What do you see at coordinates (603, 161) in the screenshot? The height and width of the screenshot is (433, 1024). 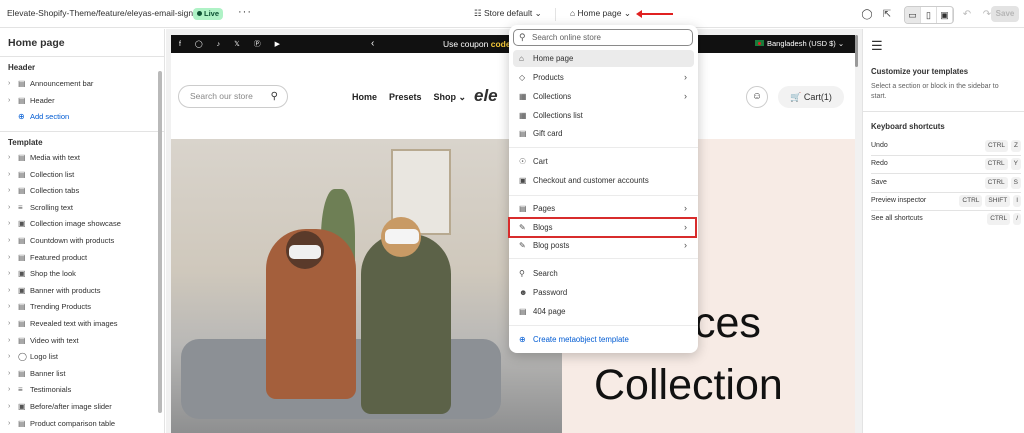 I see `template-option-cart: ☉ Cart` at bounding box center [603, 161].